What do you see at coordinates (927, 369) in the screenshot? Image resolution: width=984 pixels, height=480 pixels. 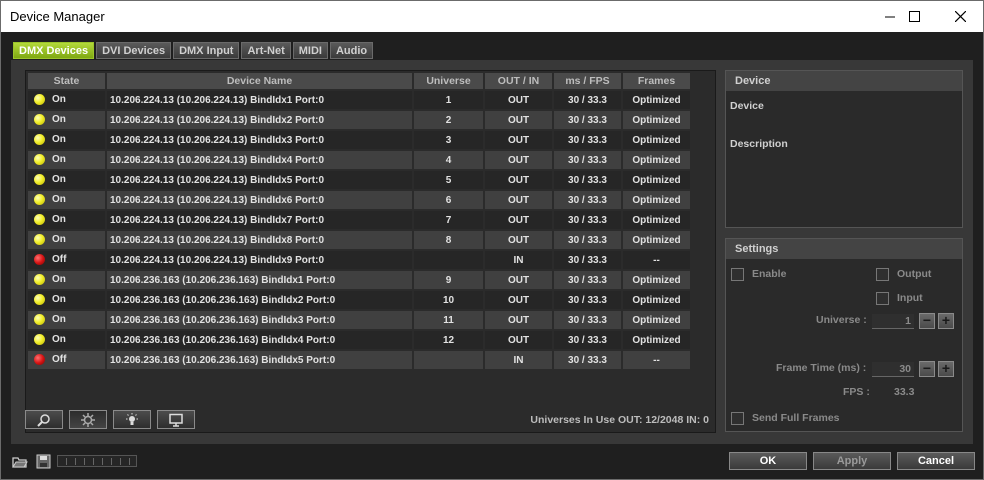 I see `frame-time-decrement-button: −` at bounding box center [927, 369].